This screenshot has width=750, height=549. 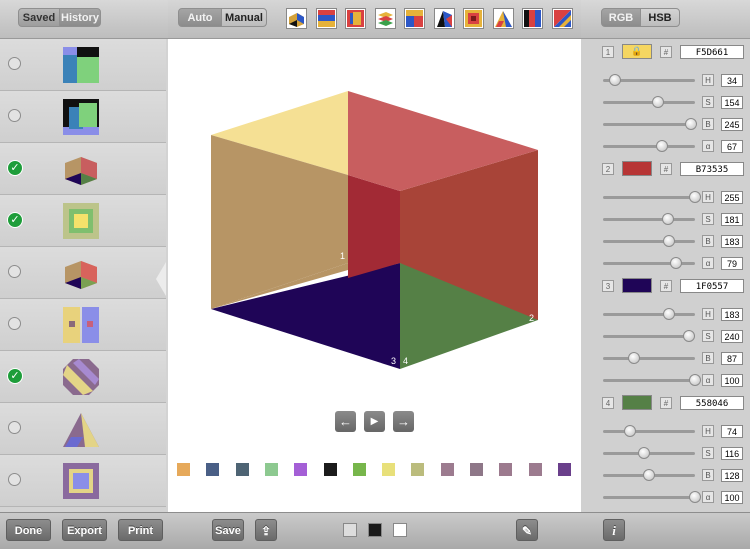 I want to click on channel-value-input: 116, so click(x=732, y=453).